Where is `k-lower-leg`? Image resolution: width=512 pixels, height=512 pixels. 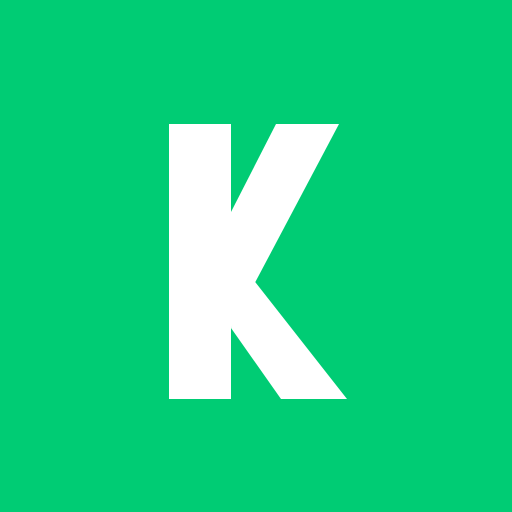
k-lower-leg is located at coordinates (289, 338).